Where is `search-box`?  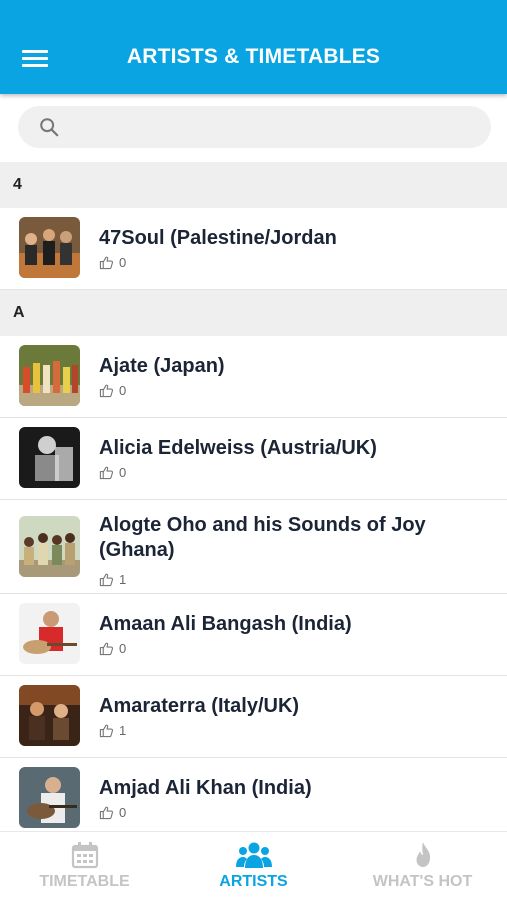 search-box is located at coordinates (254, 127).